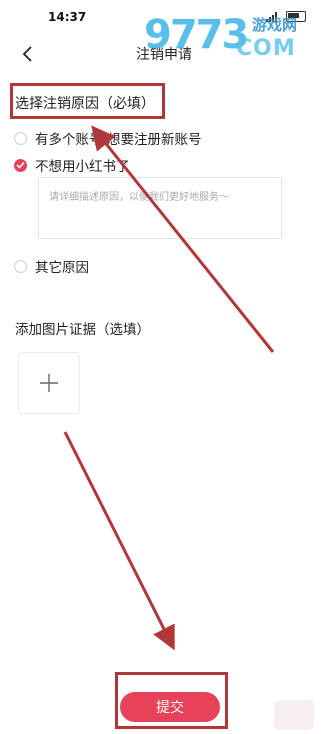  Describe the element at coordinates (160, 208) in the screenshot. I see `reason-textarea: 请详细描述原因，以便我们更好地服务～` at that location.